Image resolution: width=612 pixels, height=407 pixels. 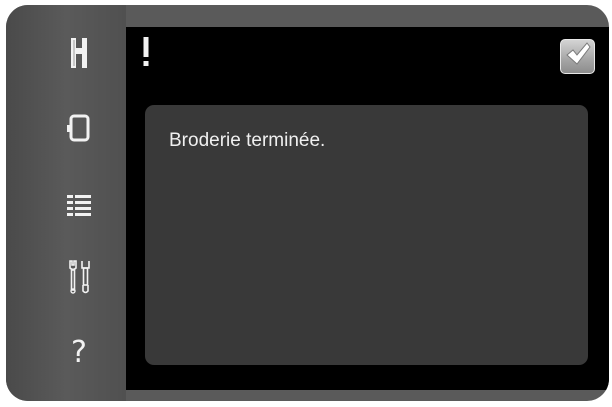 I want to click on help-button: ?, so click(x=79, y=353).